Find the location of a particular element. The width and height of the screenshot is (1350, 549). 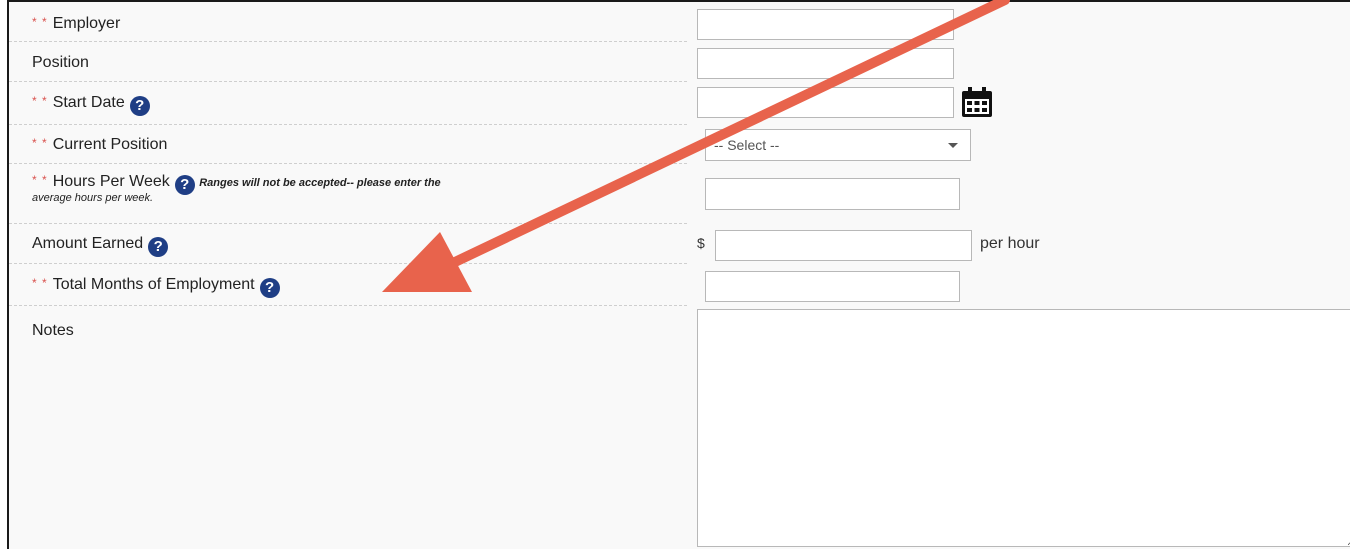

employer-input is located at coordinates (825, 24).